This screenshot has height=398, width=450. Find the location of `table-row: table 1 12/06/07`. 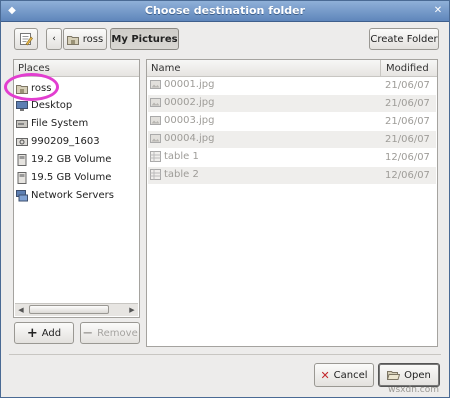

table-row: table 1 12/06/07 is located at coordinates (292, 157).